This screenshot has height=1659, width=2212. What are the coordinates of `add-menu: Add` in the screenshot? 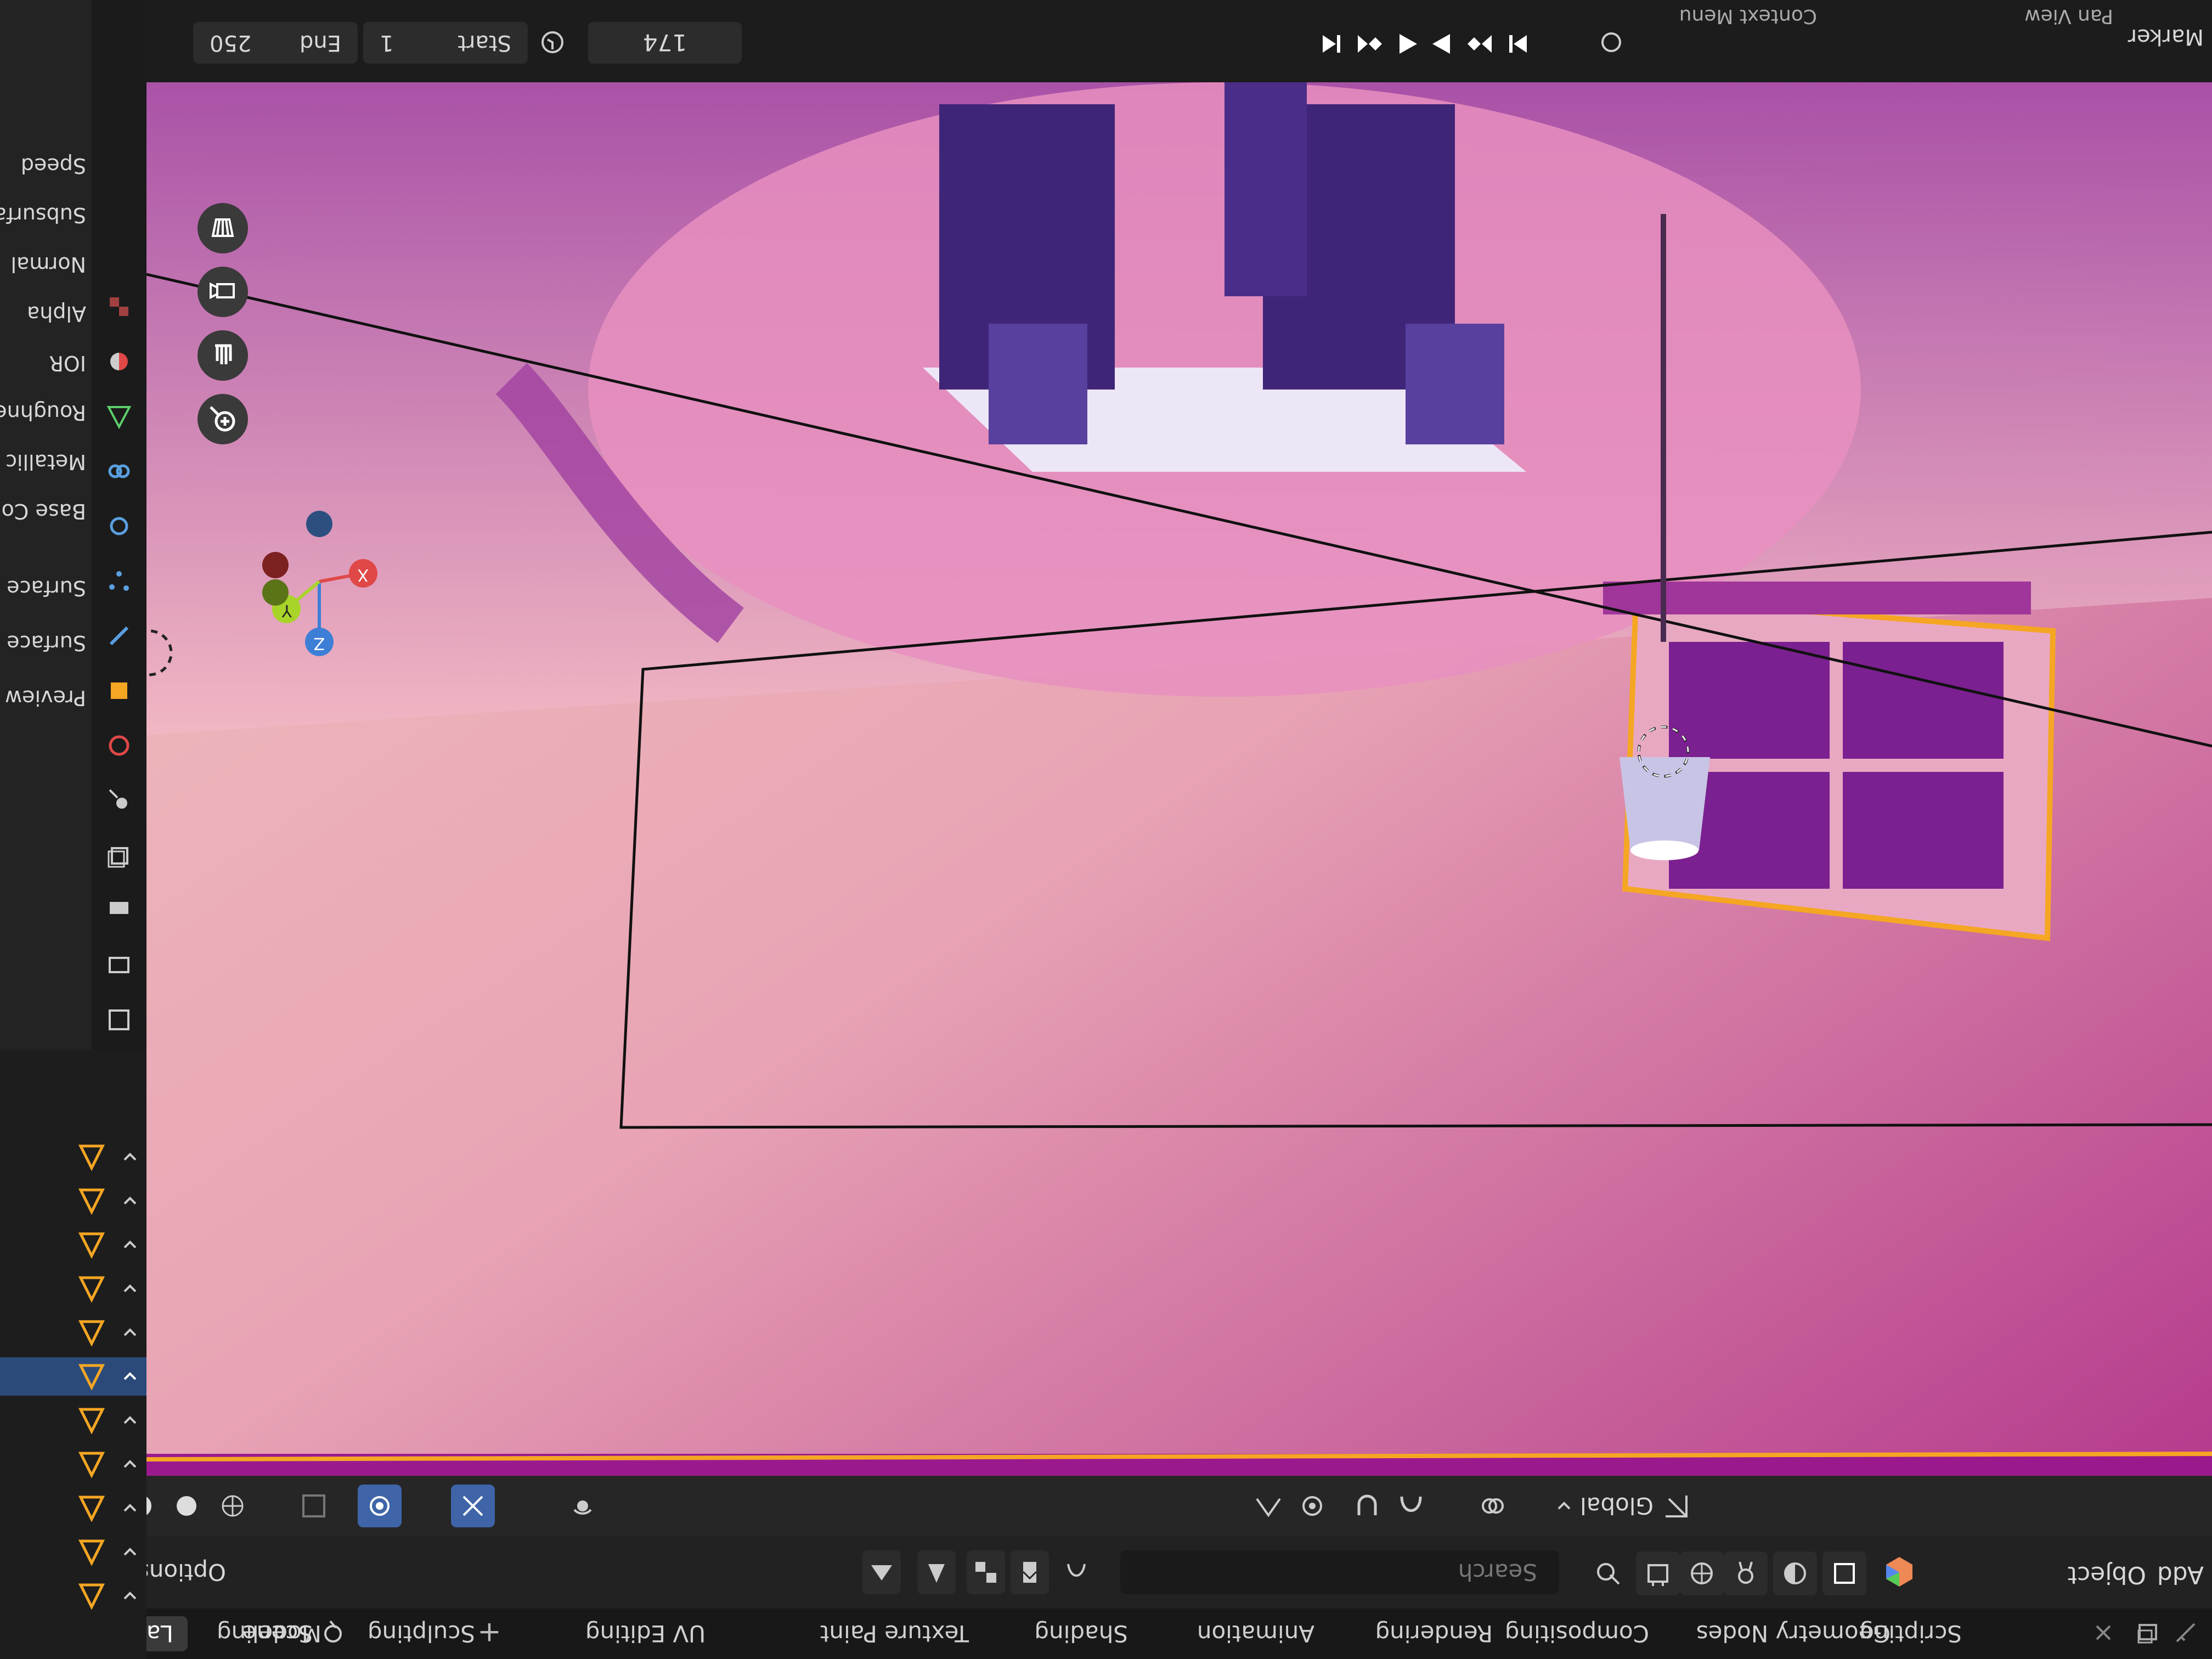 It's located at (2180, 1575).